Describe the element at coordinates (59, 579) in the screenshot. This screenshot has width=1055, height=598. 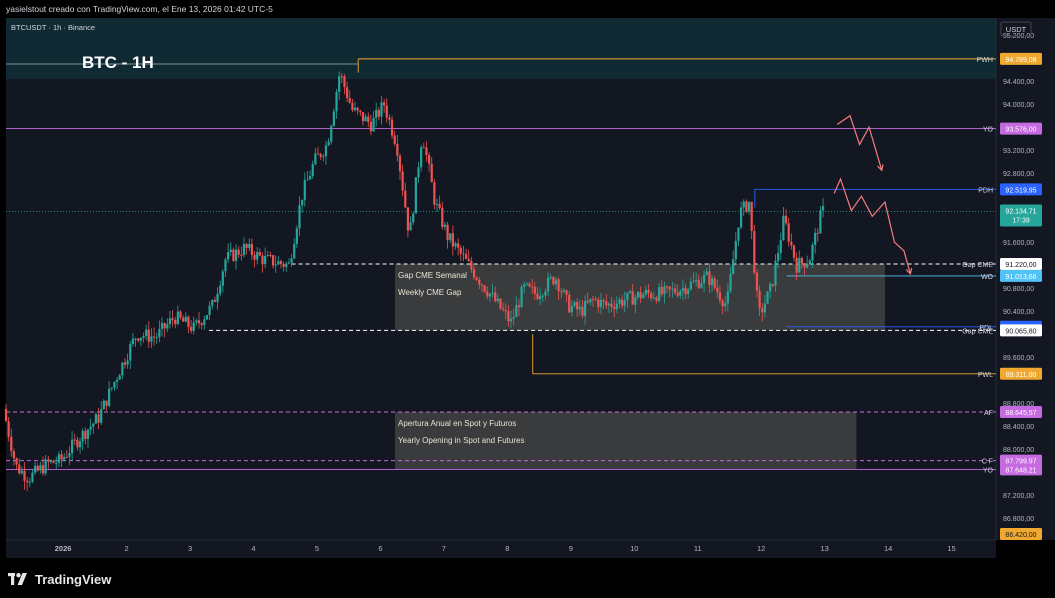
I see `tradingview-logo: TradingView` at that location.